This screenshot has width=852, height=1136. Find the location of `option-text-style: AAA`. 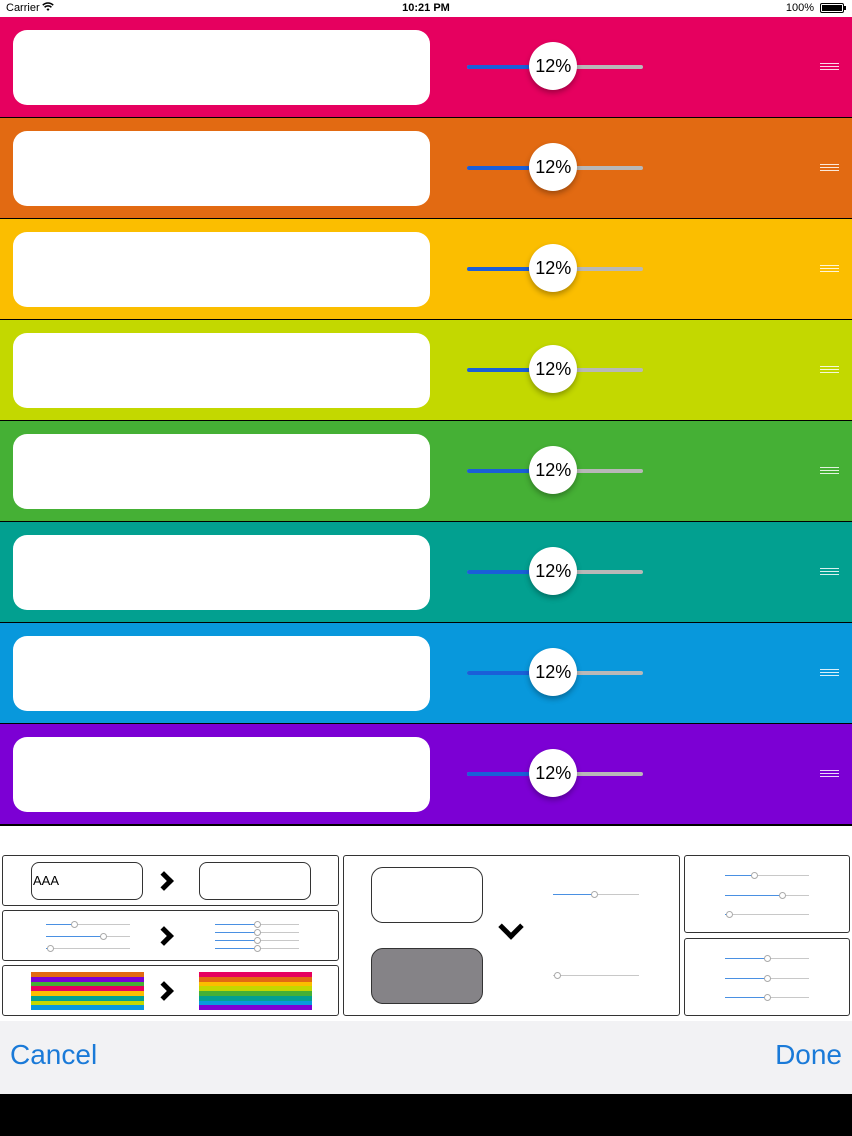

option-text-style: AAA is located at coordinates (170, 880).